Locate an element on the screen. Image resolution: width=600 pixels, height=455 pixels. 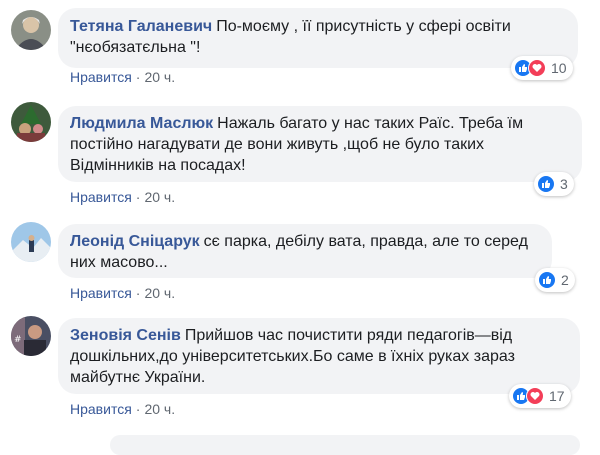
comment-author: Леонід Сніцарук is located at coordinates (135, 241).